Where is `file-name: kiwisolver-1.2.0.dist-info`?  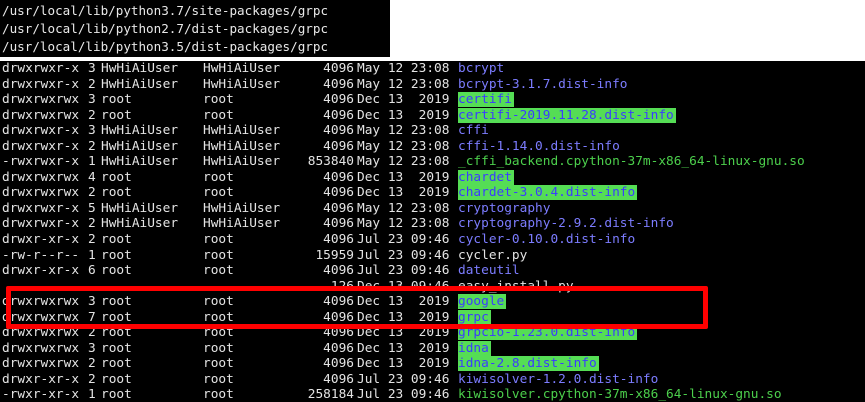
file-name: kiwisolver-1.2.0.dist-info is located at coordinates (558, 379).